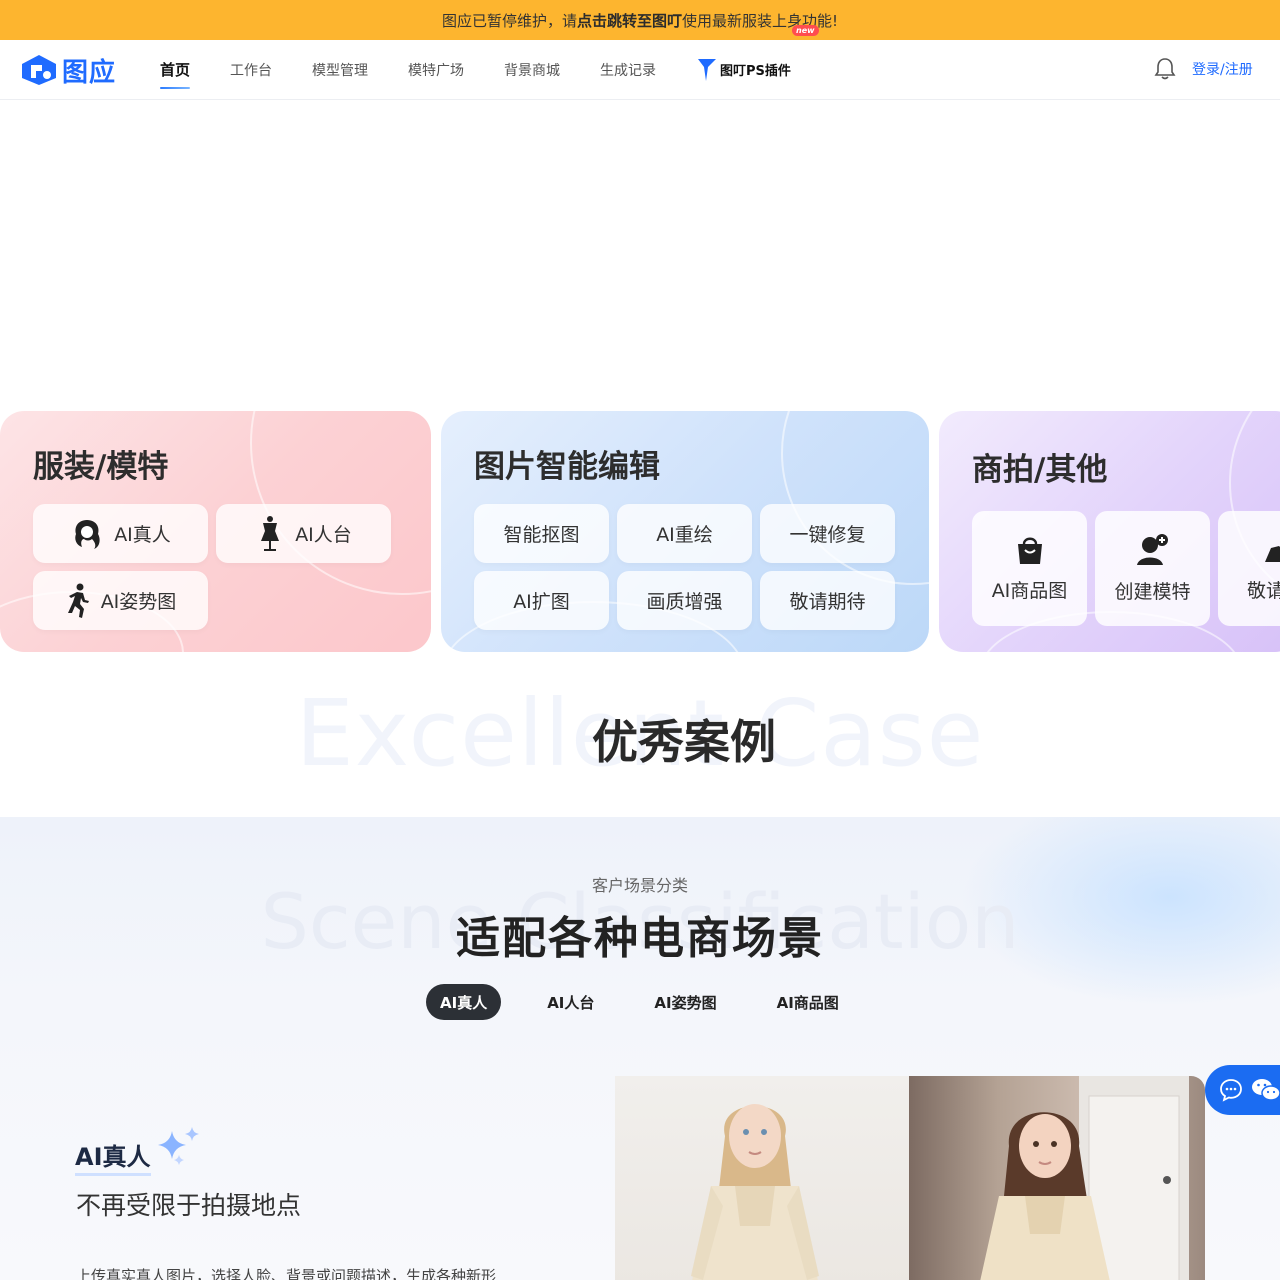 The image size is (1280, 1280). I want to click on wechat-icon, so click(1265, 1090).